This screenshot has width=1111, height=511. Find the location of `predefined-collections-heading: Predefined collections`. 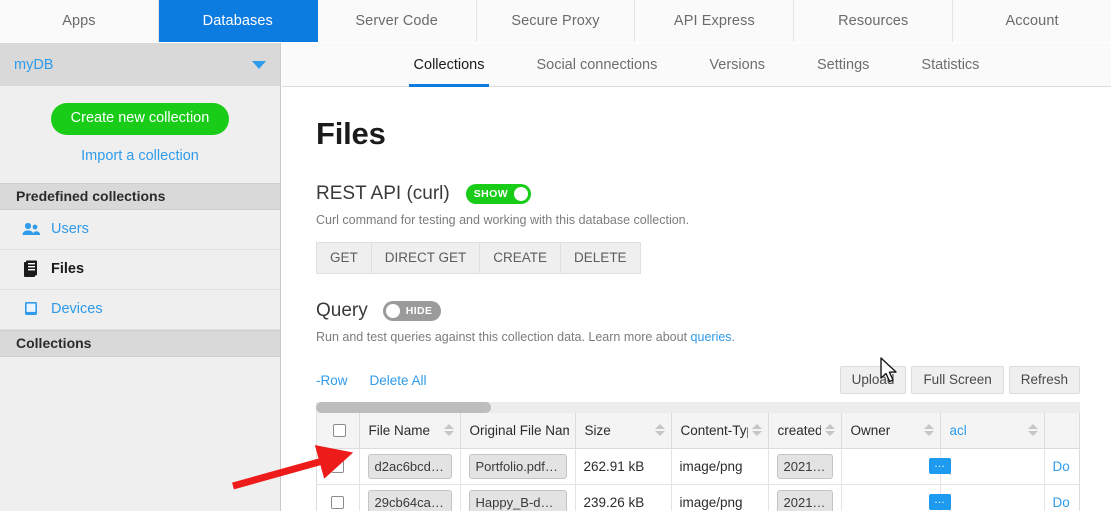

predefined-collections-heading: Predefined collections is located at coordinates (140, 196).